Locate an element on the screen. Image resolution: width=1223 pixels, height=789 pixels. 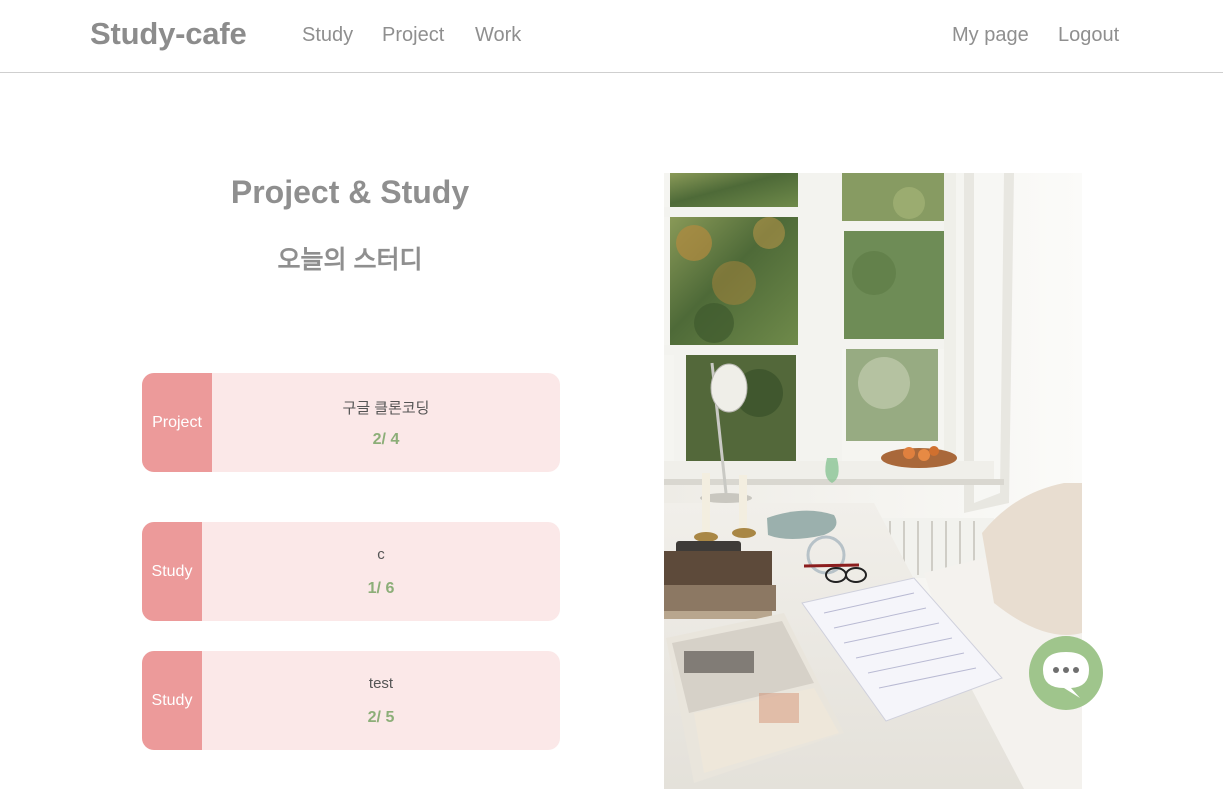
study-card: Study test 2/ 5 is located at coordinates (351, 700).